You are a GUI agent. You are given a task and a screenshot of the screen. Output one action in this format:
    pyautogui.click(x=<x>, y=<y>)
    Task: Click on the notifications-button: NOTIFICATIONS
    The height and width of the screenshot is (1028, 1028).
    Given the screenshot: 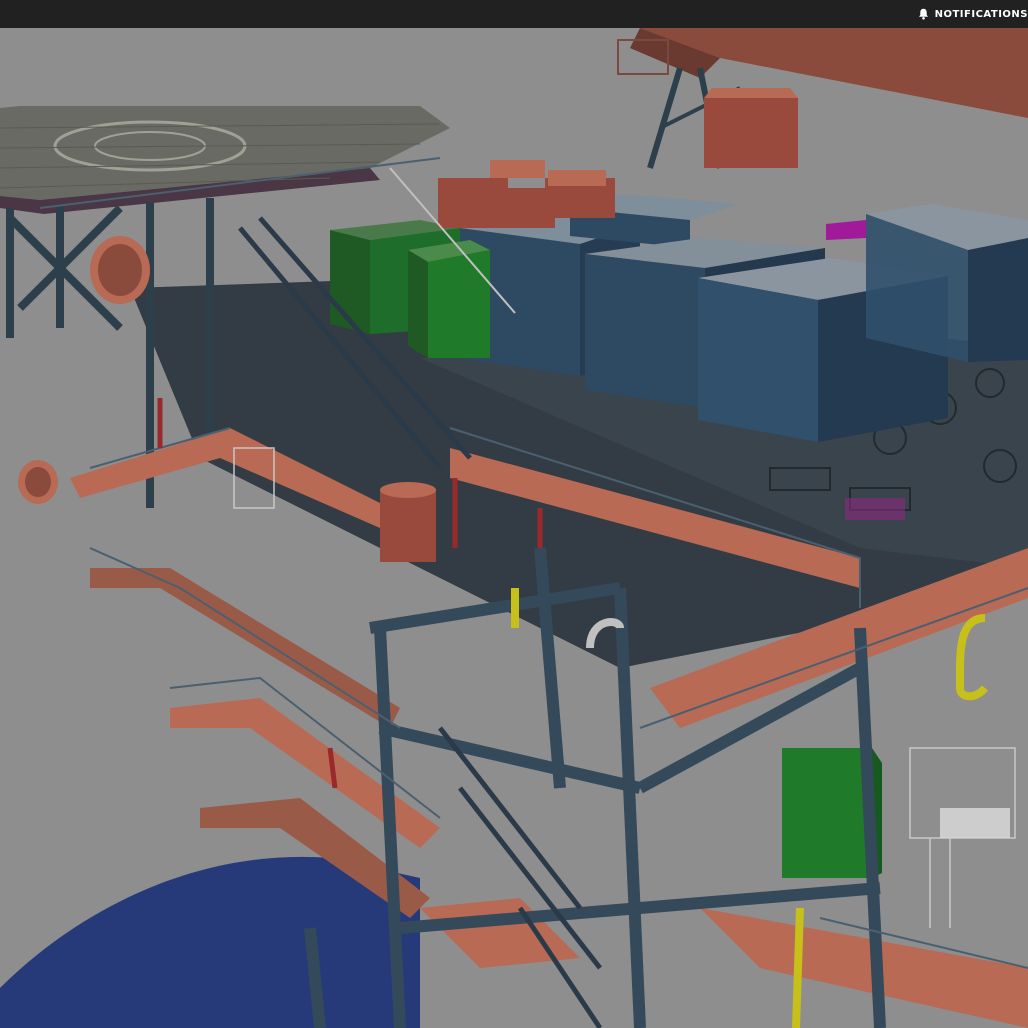 What is the action you would take?
    pyautogui.click(x=973, y=14)
    